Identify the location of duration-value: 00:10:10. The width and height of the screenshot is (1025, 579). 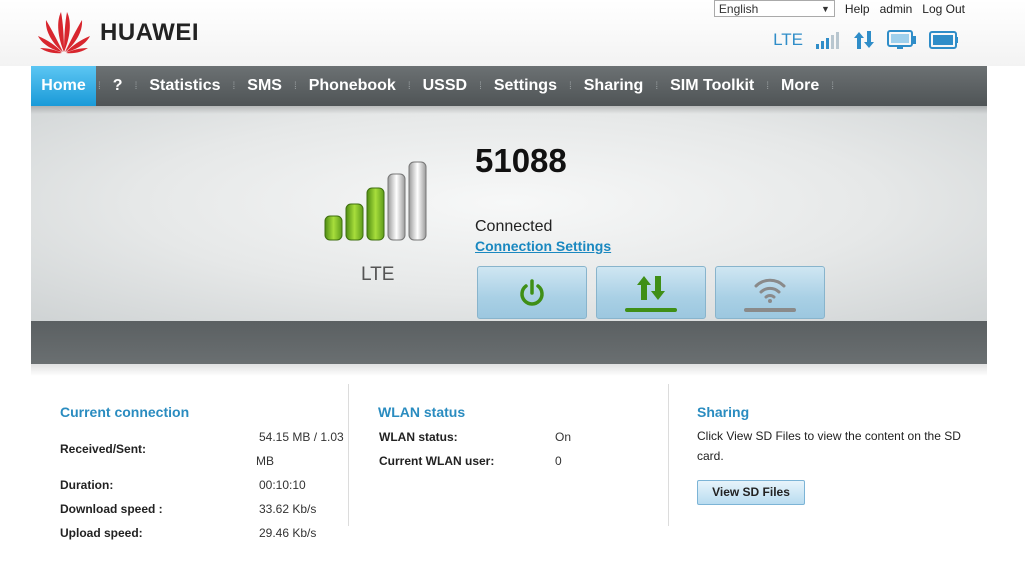
(282, 485).